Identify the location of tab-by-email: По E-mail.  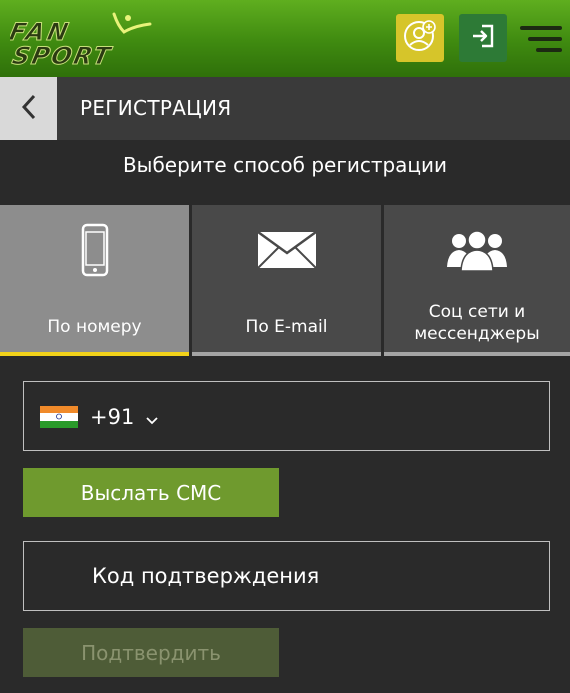
(286, 280).